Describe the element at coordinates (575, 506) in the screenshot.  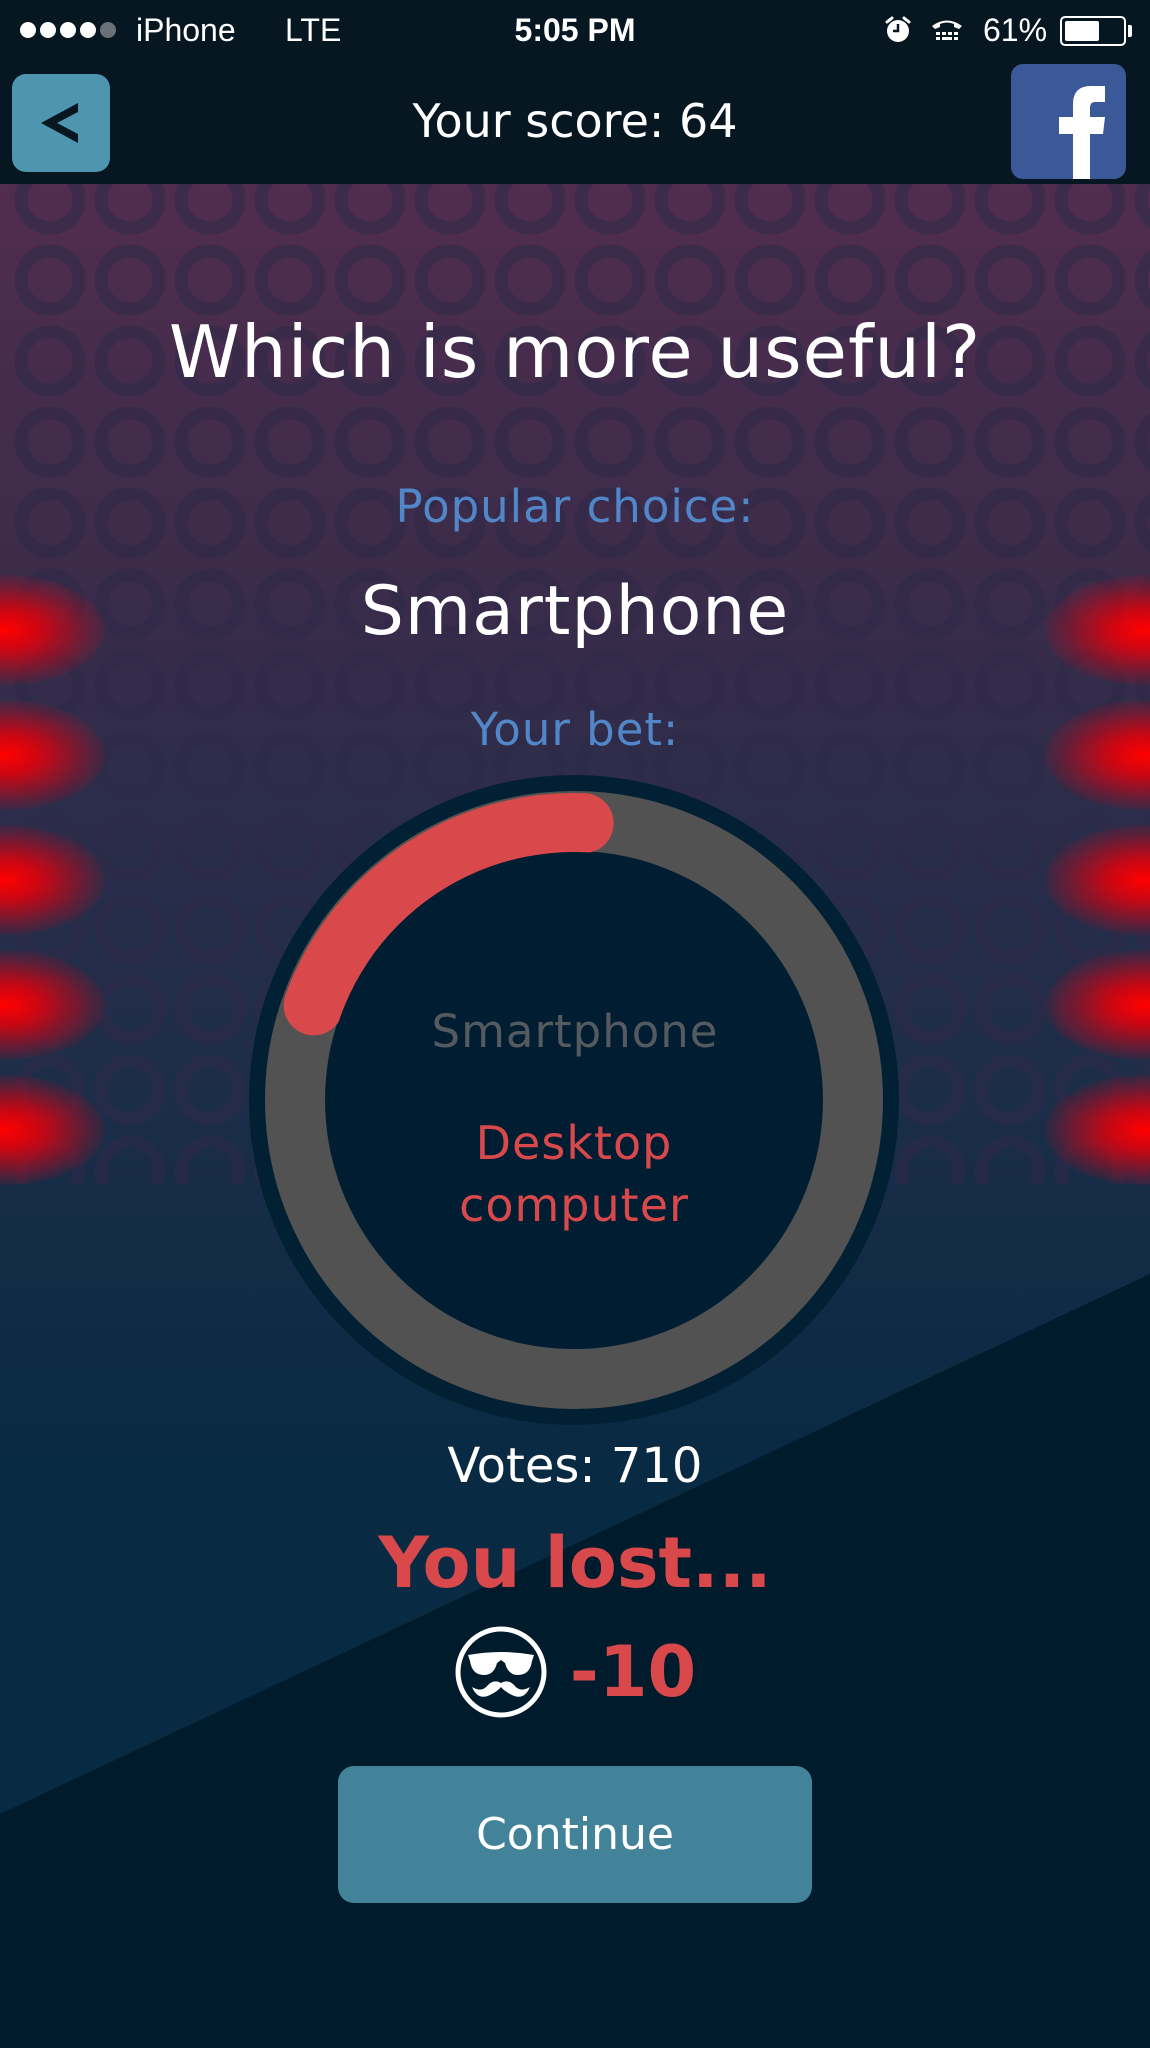
I see `popular-choice-label: Popular choice:` at that location.